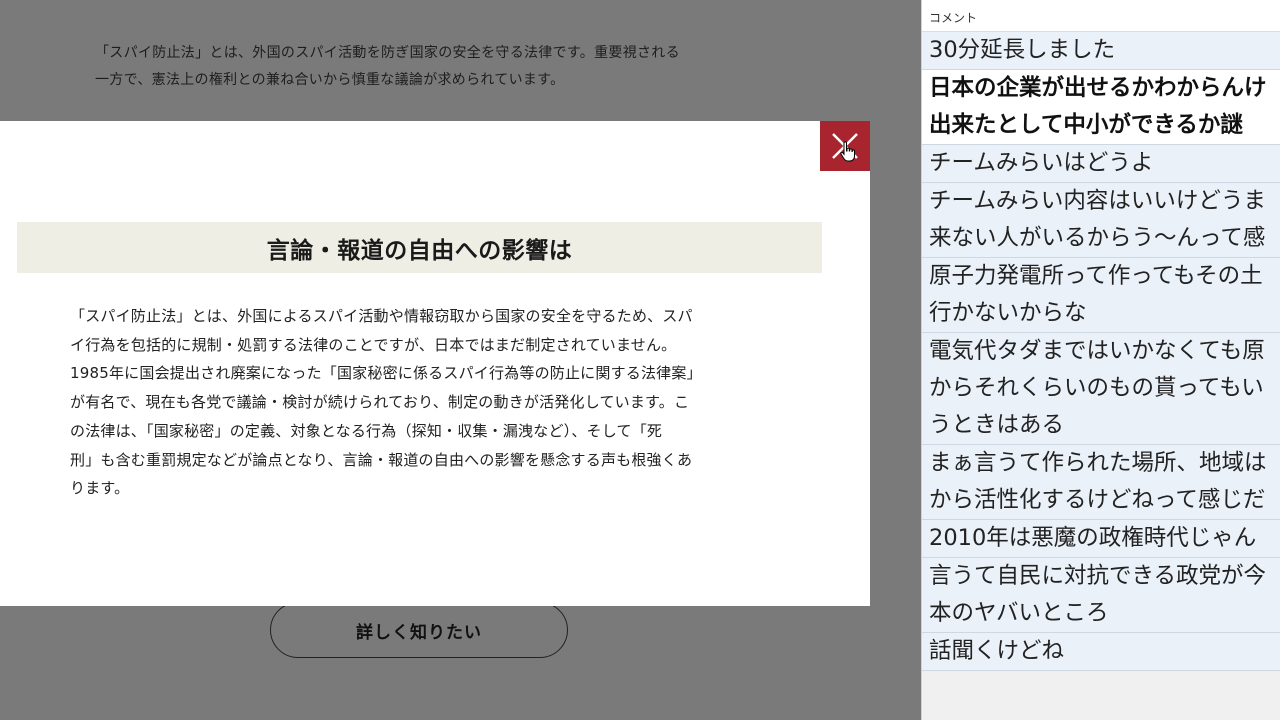  I want to click on comment-text: 行かないからな, so click(1008, 313).